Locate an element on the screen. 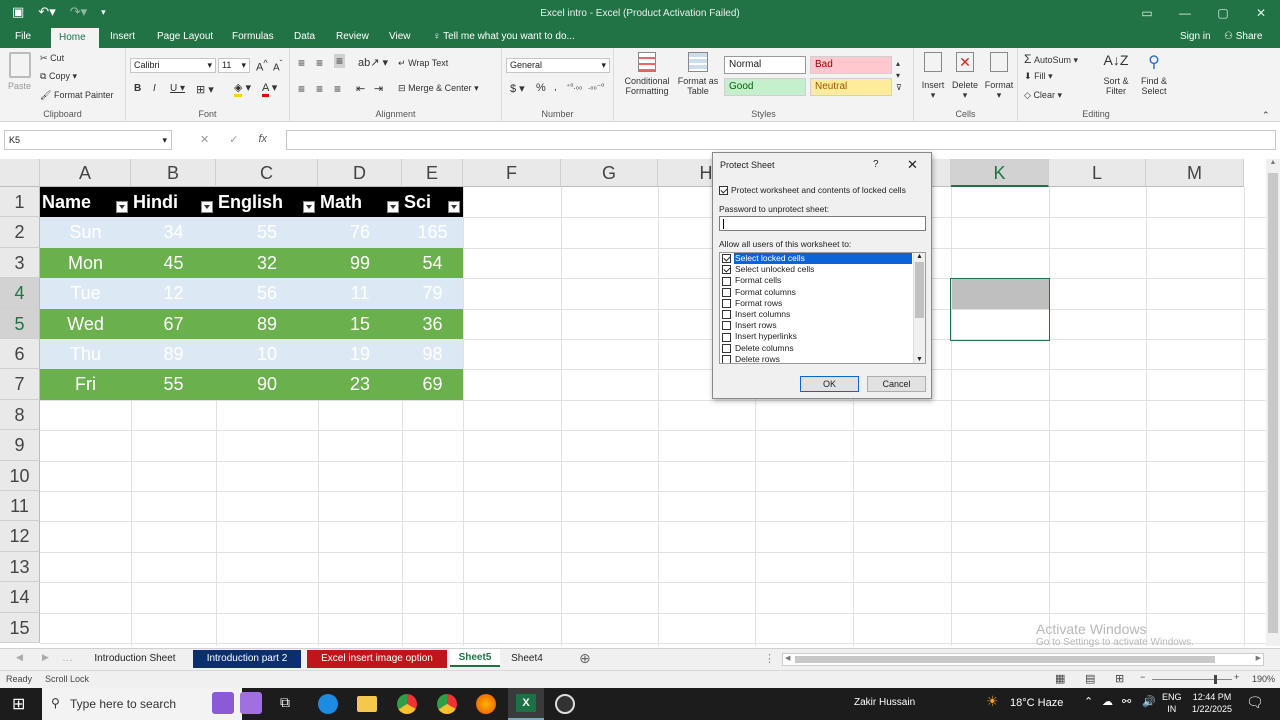  formula-input is located at coordinates (781, 140).